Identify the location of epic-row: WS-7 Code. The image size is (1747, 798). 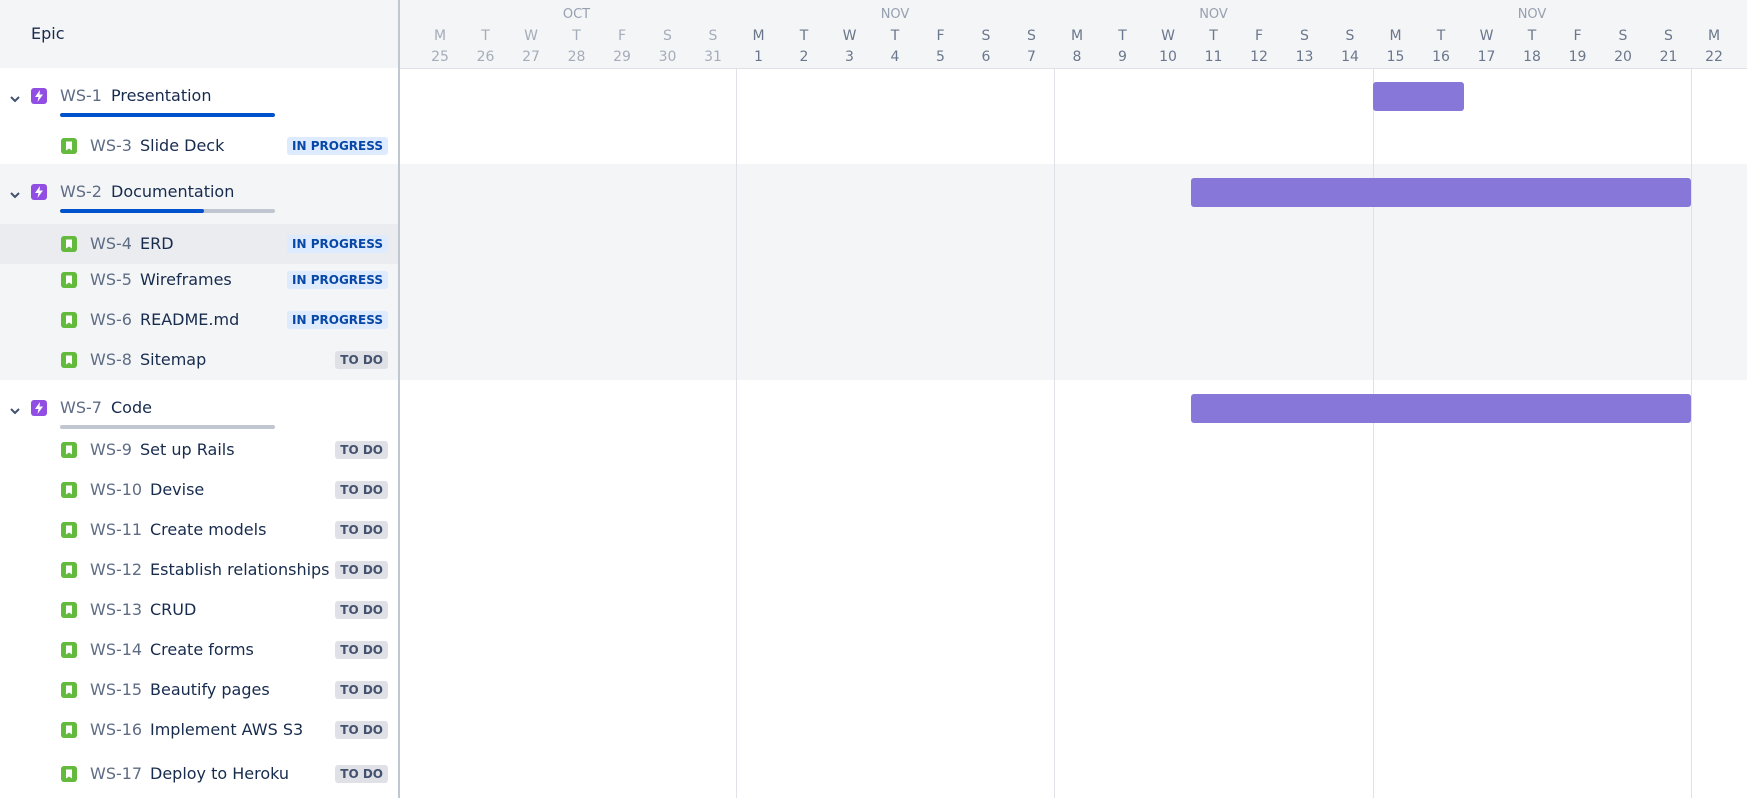
(199, 405).